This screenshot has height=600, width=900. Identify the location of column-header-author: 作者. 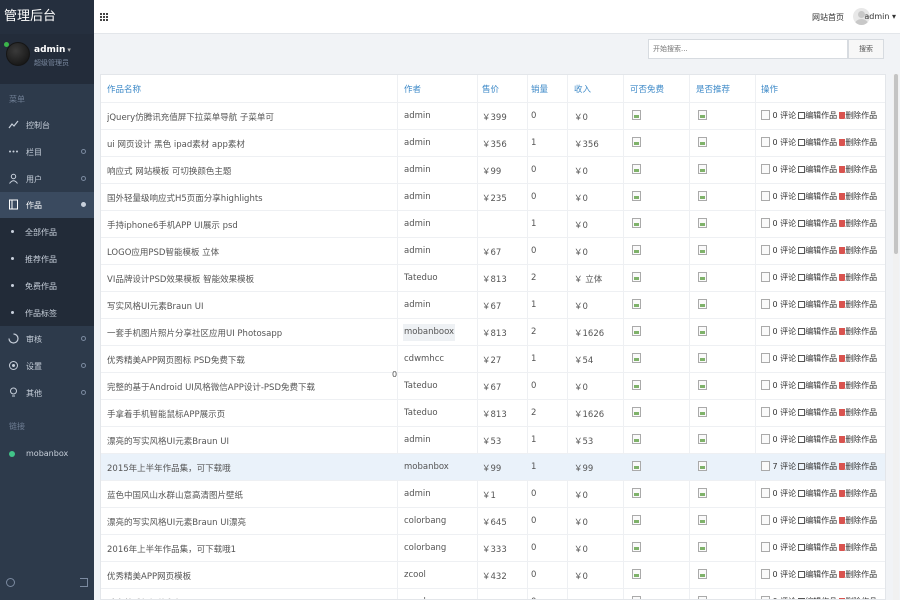
(441, 89).